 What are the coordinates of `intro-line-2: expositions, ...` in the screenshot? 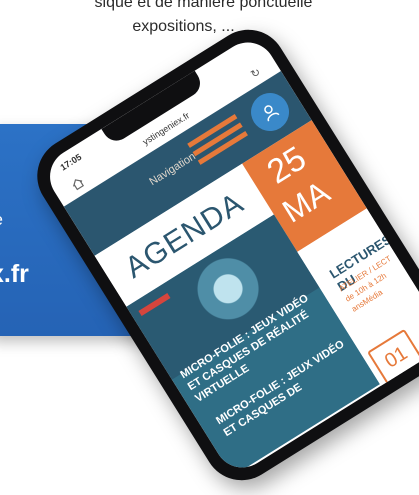 It's located at (183, 26).